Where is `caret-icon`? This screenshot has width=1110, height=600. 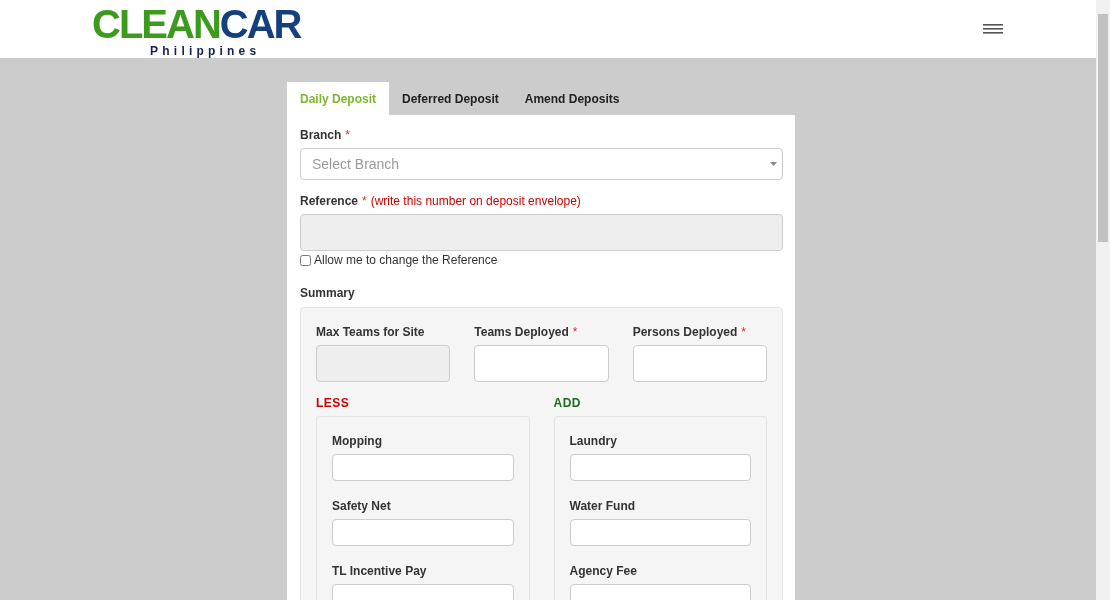
caret-icon is located at coordinates (773, 164).